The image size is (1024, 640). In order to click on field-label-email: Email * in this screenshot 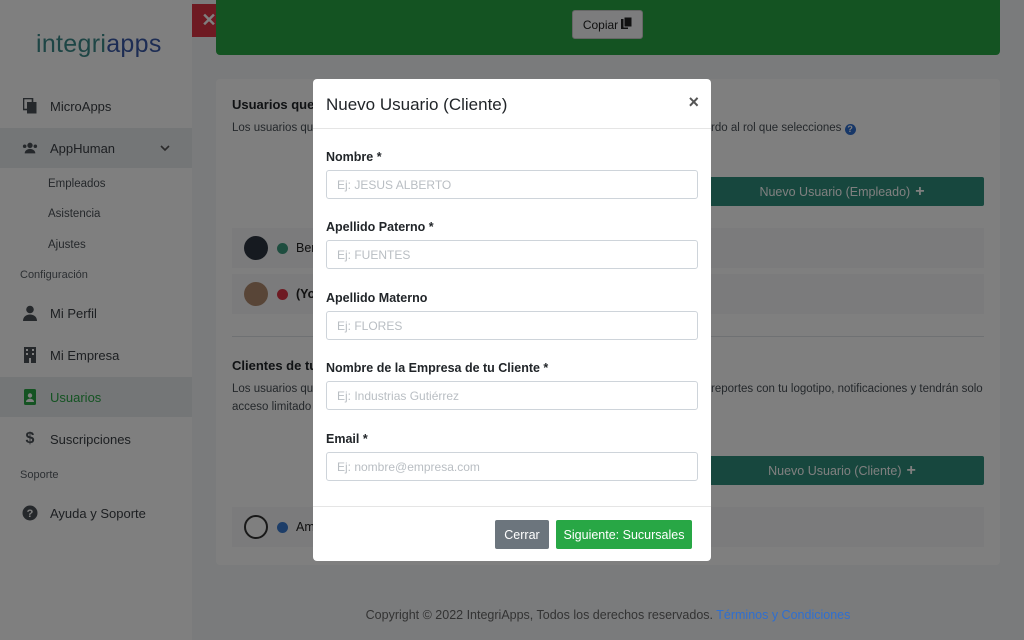, I will do `click(347, 439)`.